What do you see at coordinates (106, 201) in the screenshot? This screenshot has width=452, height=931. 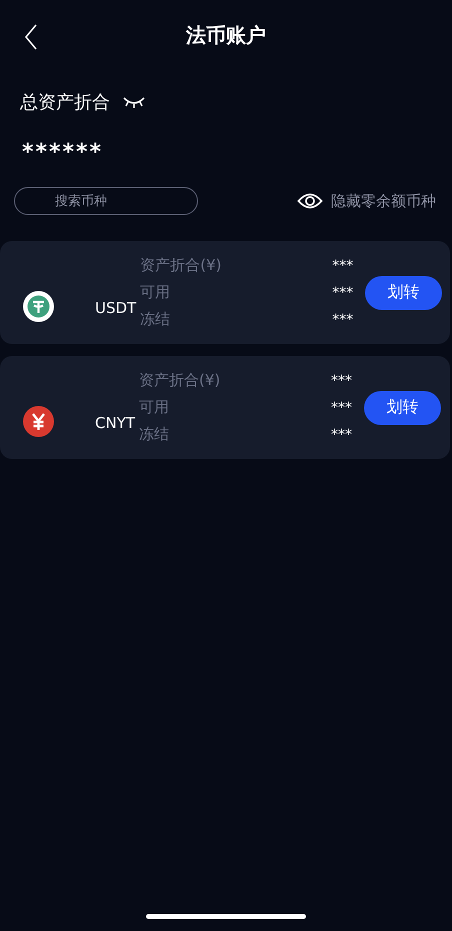 I see `search-field: 搜索币种` at bounding box center [106, 201].